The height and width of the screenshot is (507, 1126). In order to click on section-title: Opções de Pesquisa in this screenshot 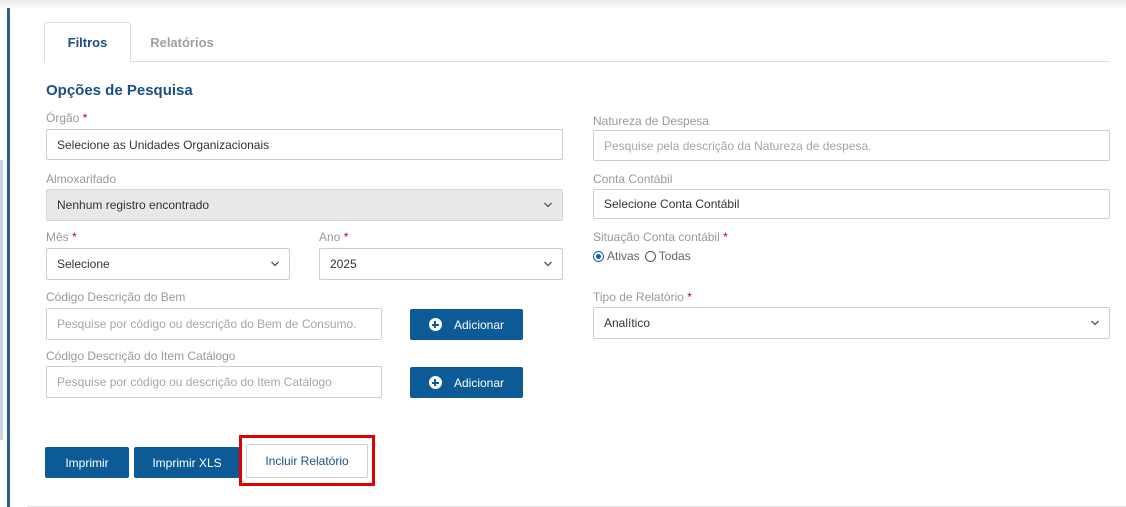, I will do `click(119, 90)`.